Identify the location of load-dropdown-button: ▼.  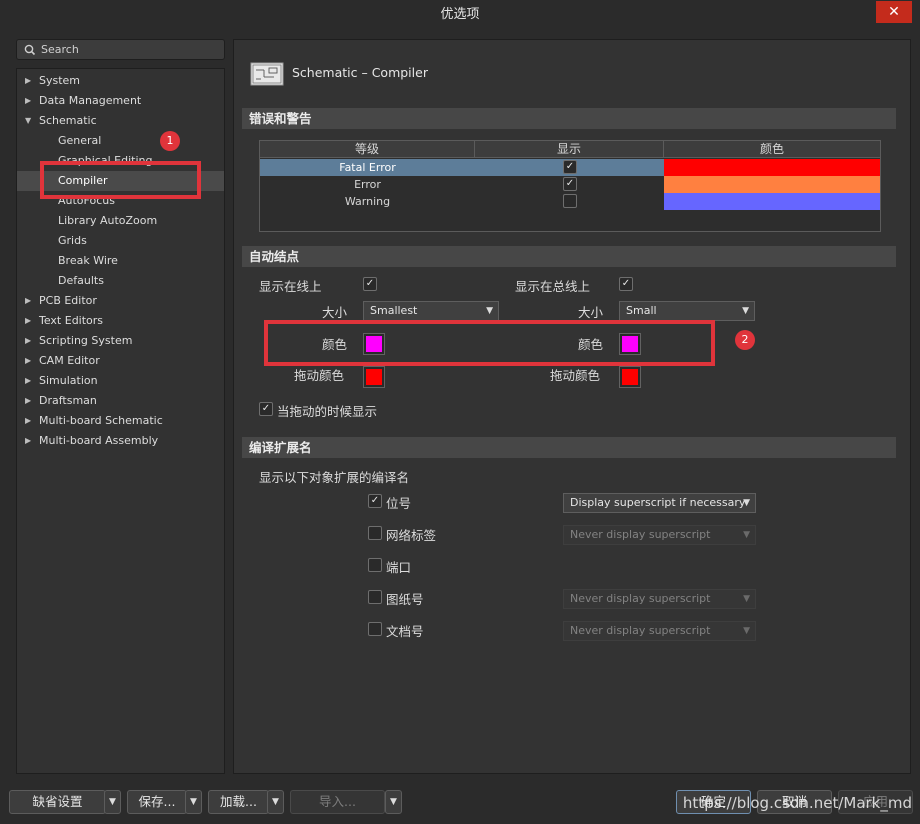
(275, 802).